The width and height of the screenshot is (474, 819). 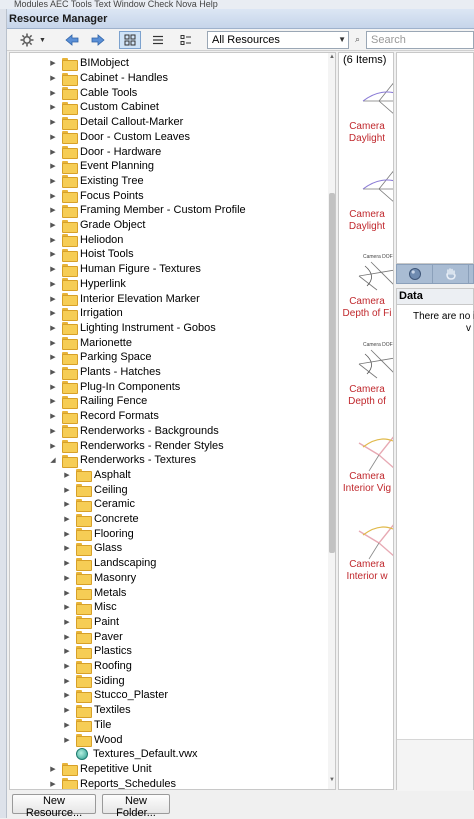 I want to click on settings-menu-button: ▼, so click(x=33, y=40).